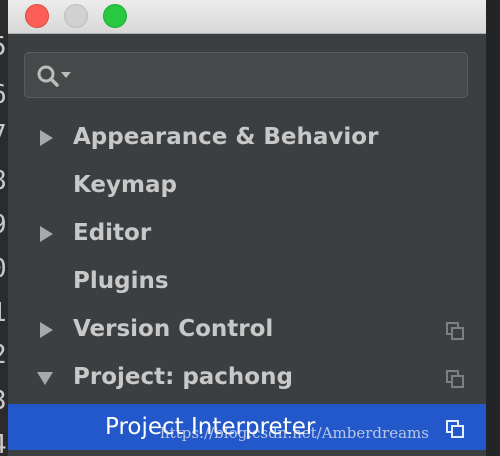 This screenshot has height=456, width=500. Describe the element at coordinates (247, 281) in the screenshot. I see `tree-item-plugins: Plugins` at that location.